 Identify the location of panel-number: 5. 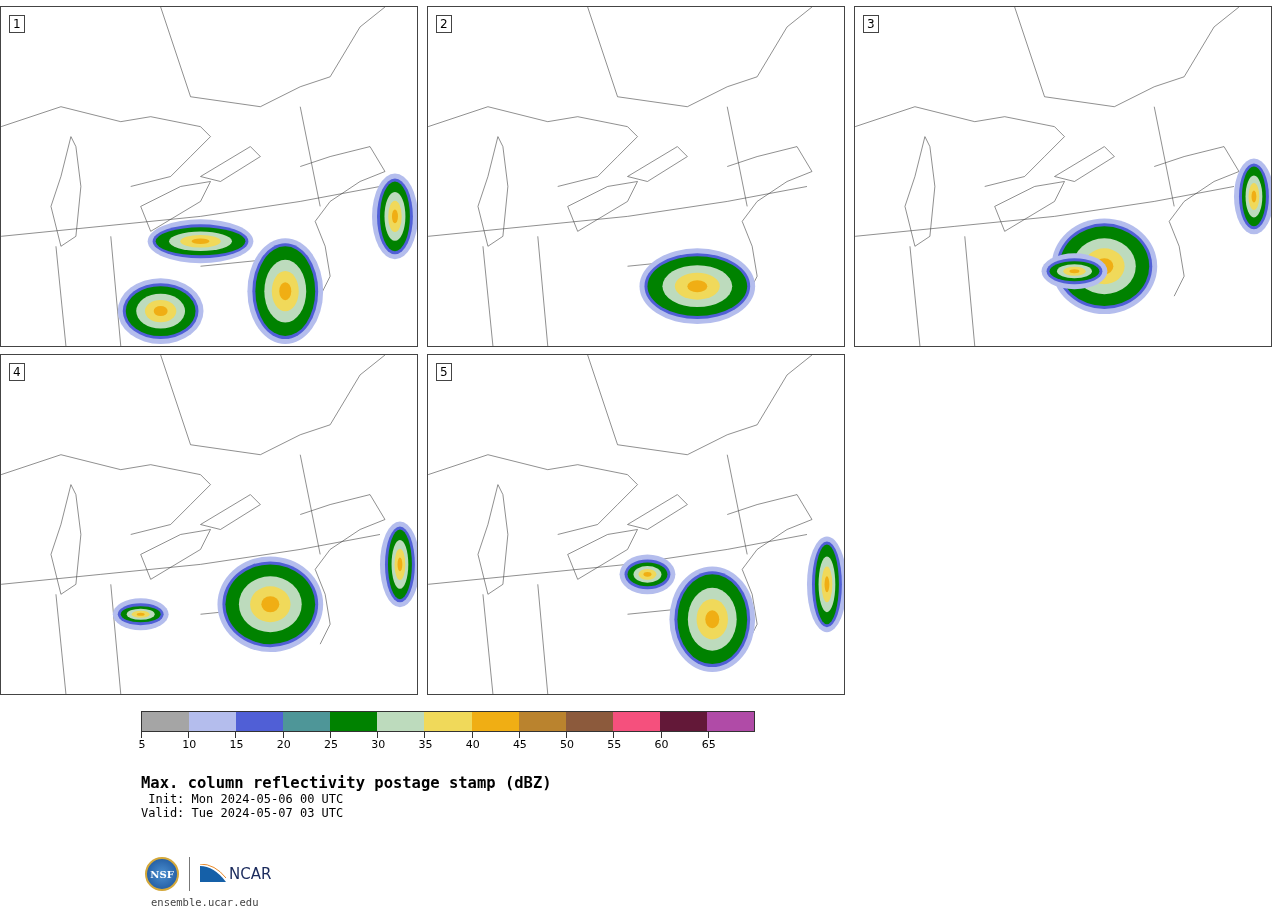
(444, 372).